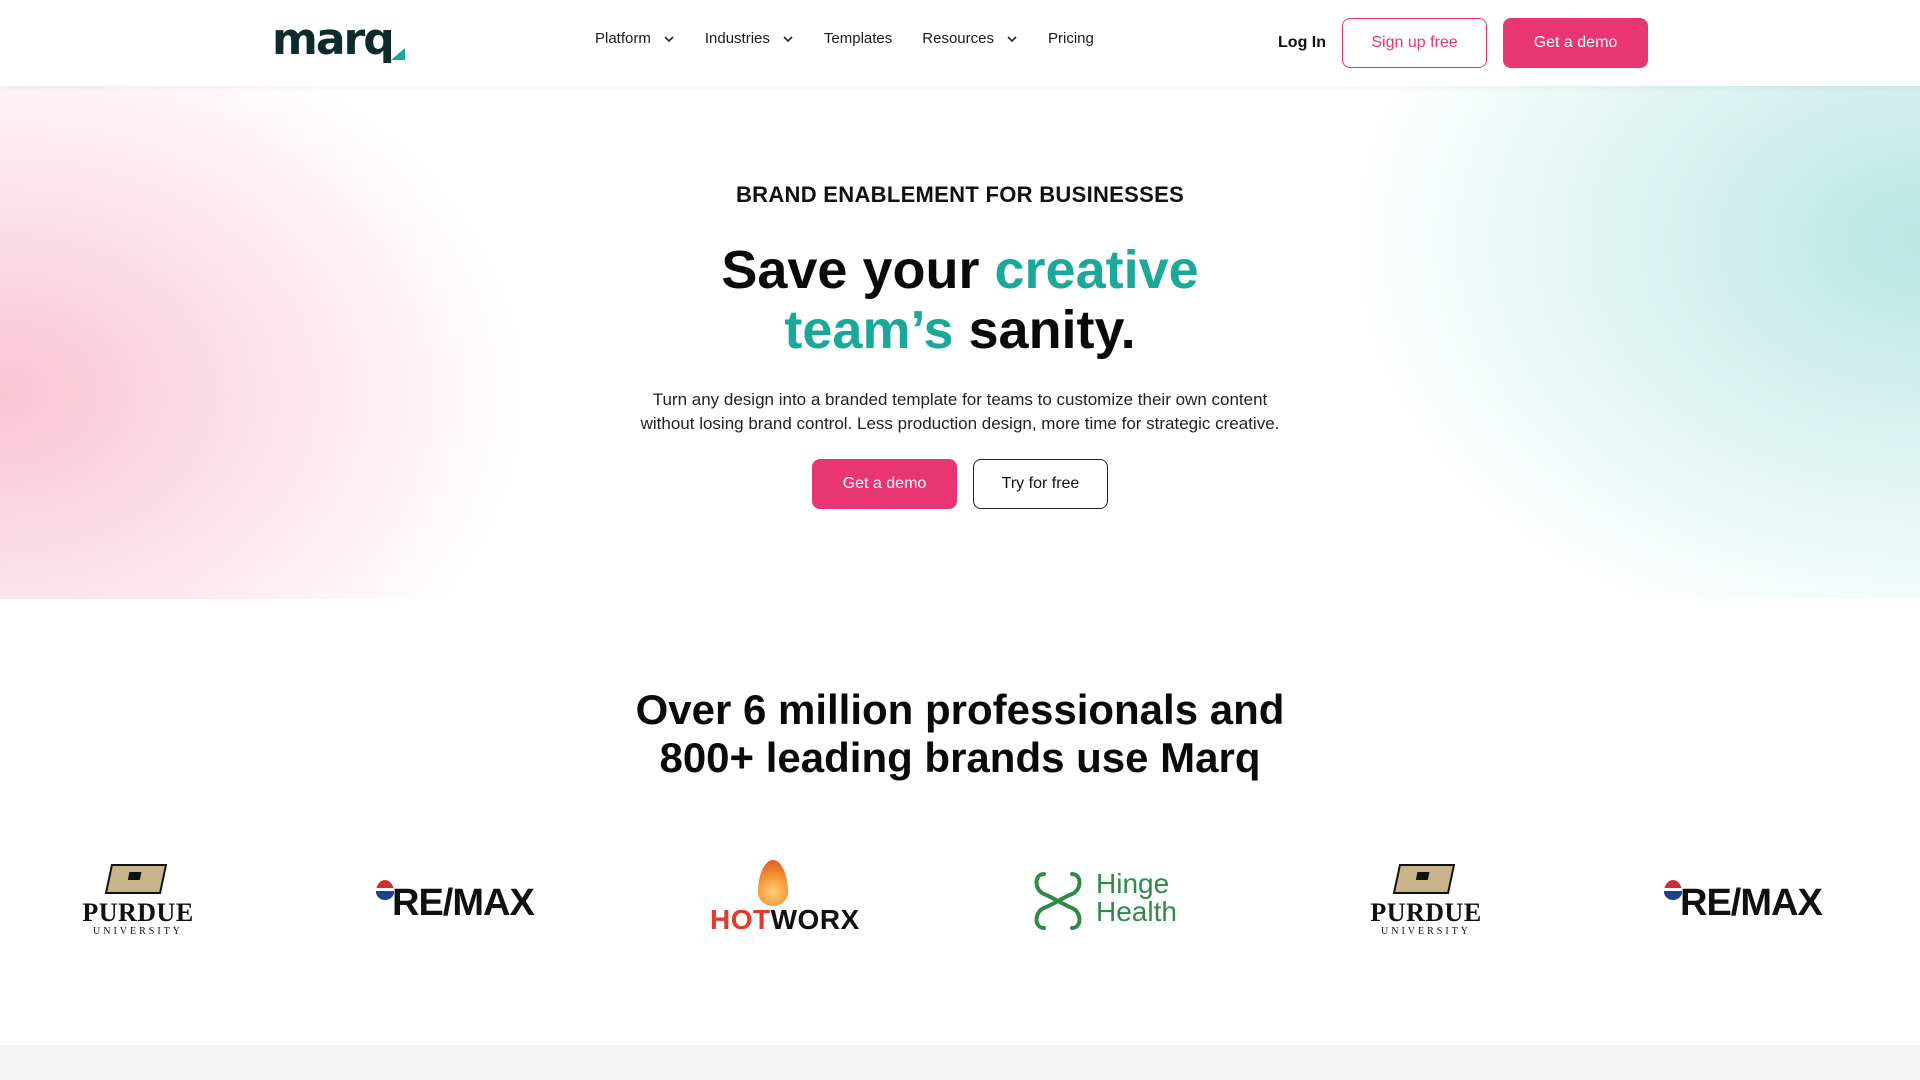 The width and height of the screenshot is (1920, 1080). I want to click on hinge-line2: Health, so click(1136, 911).